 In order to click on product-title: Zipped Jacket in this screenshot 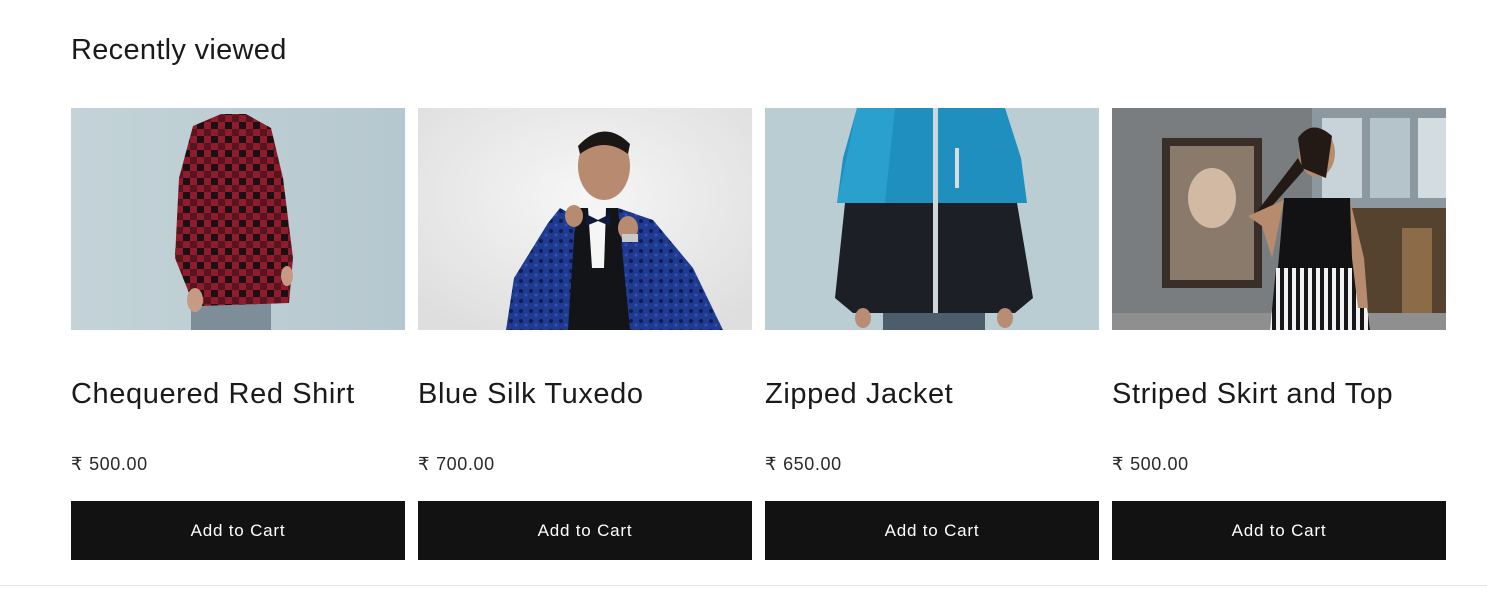, I will do `click(932, 394)`.